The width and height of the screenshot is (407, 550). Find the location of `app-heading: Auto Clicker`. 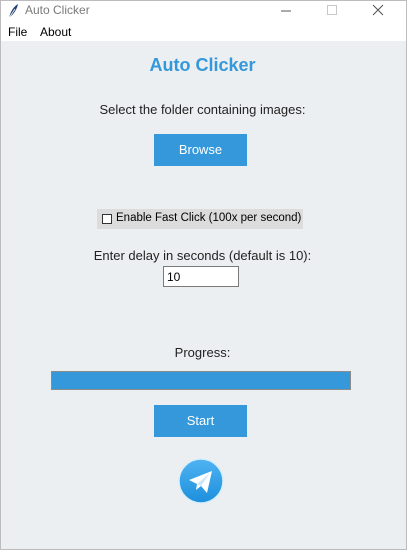

app-heading: Auto Clicker is located at coordinates (202, 65).